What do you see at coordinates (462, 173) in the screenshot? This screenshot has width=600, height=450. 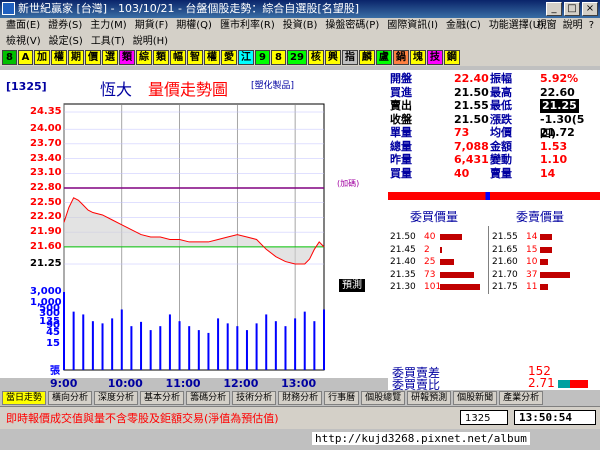 I see `quote-value: 40` at bounding box center [462, 173].